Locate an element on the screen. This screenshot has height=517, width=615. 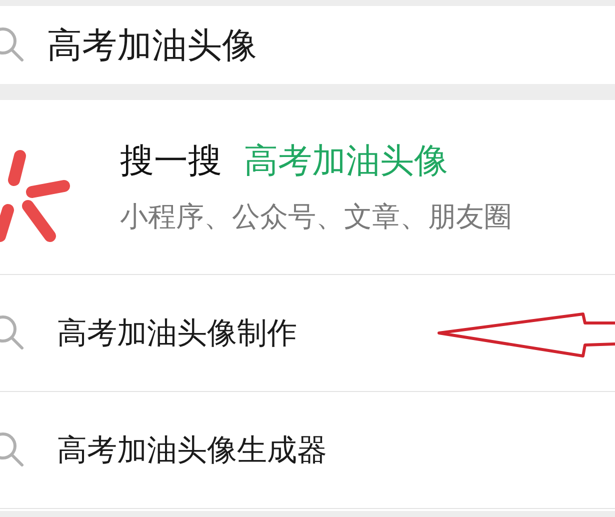
search-one-subtitle: 小程序、公众号、文章、朋友圈 is located at coordinates (316, 217).